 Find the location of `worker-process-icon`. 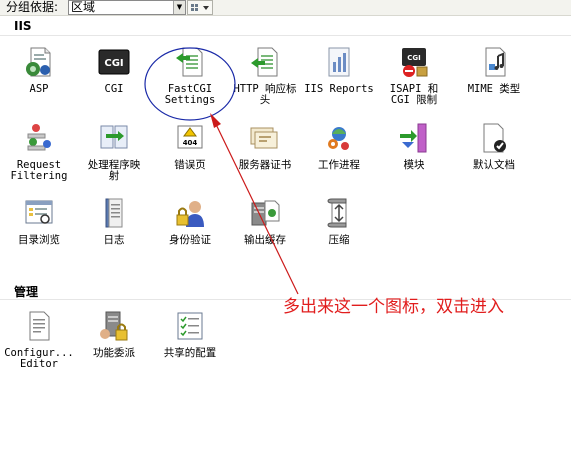

worker-process-icon is located at coordinates (338, 138).